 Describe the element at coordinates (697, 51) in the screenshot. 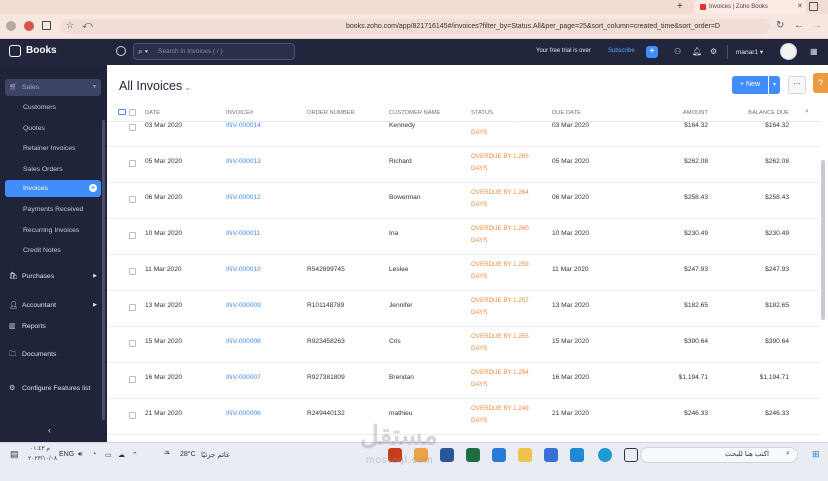

I see `notifications-icon: 🔔︎` at that location.